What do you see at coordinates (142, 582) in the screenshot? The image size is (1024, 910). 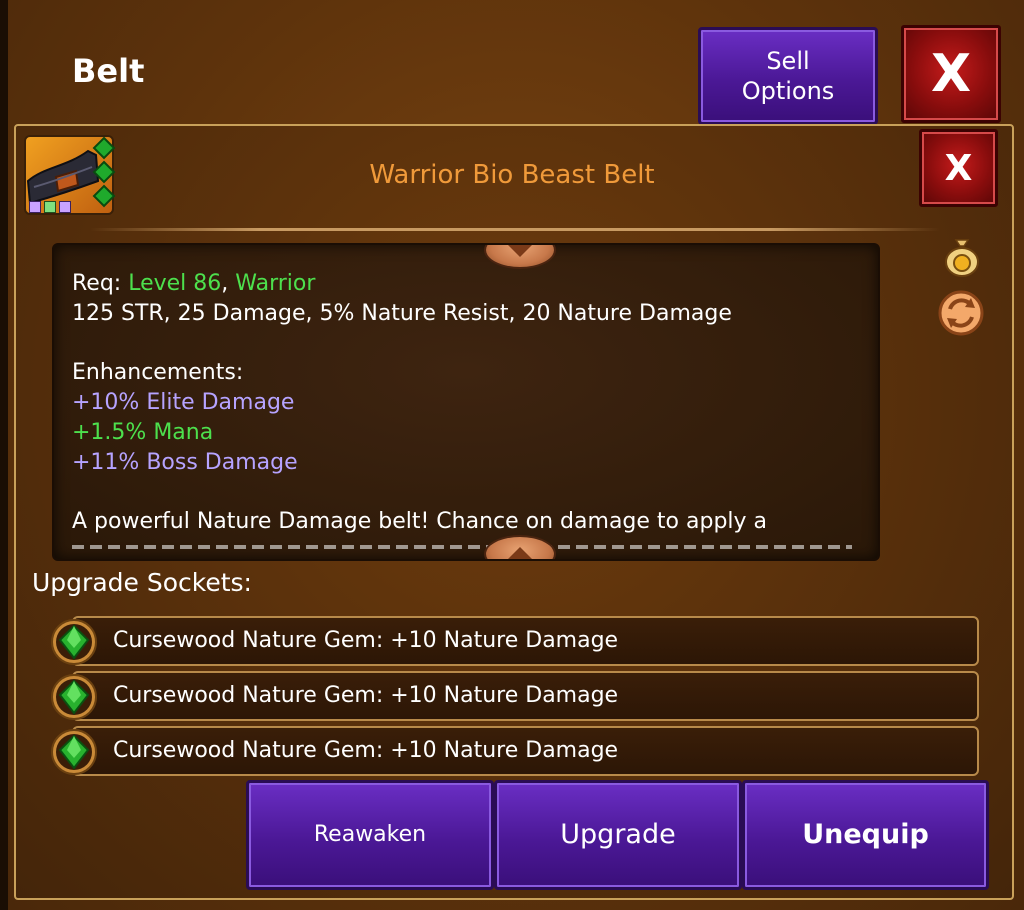 I see `upgrade-sockets-label: Upgrade Sockets:` at bounding box center [142, 582].